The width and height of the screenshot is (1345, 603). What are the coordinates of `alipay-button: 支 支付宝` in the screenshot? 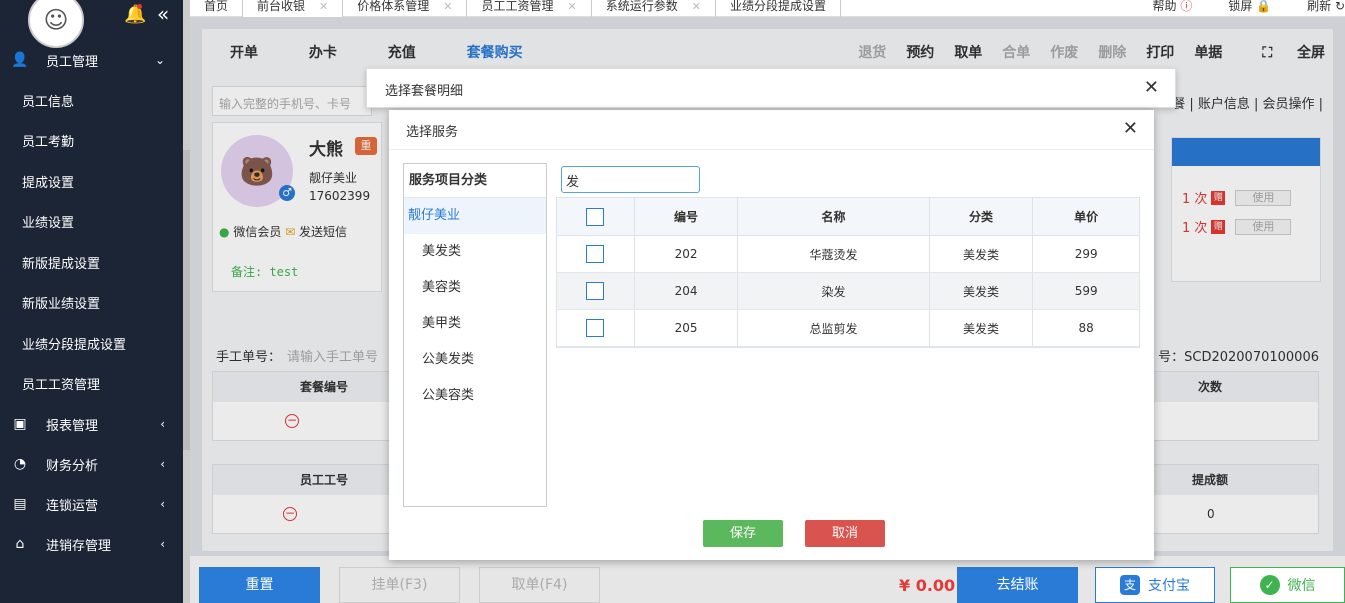 It's located at (1155, 585).